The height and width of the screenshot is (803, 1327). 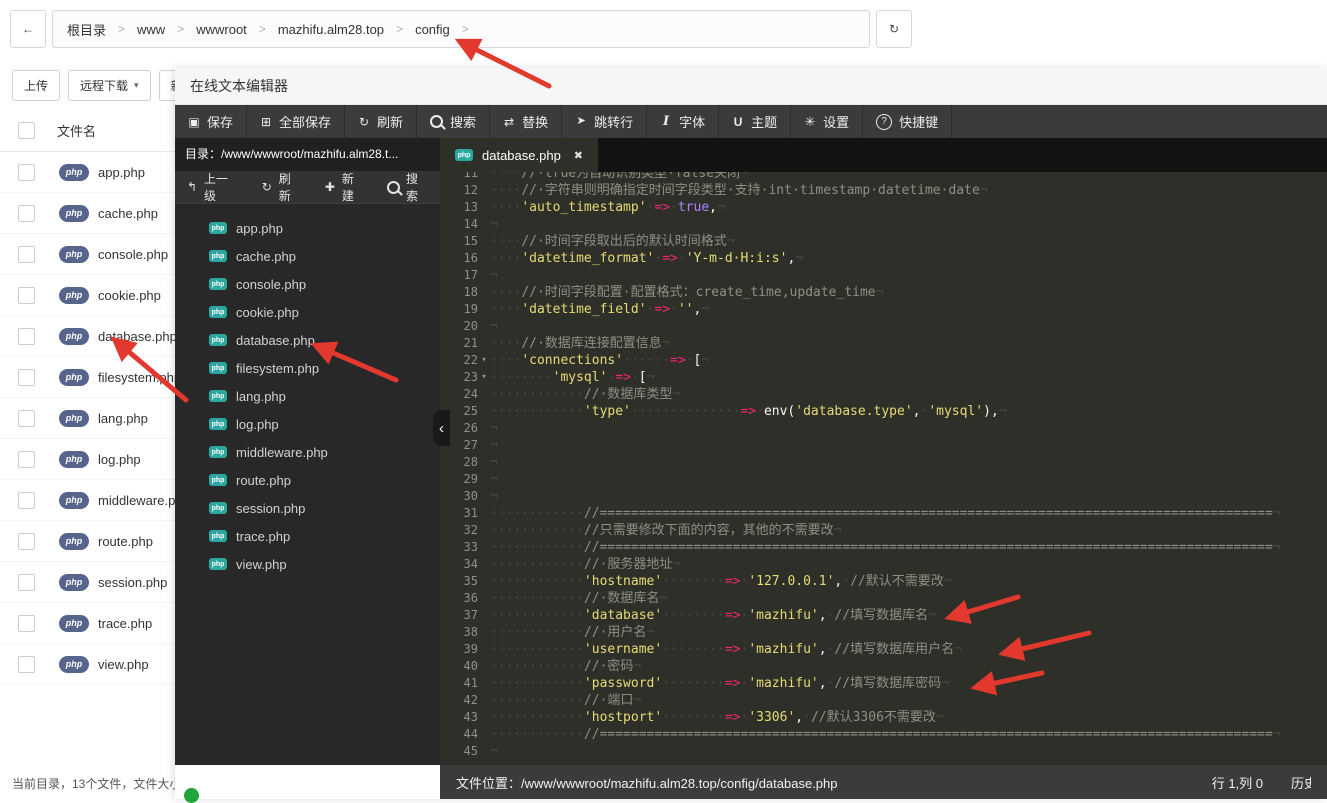 What do you see at coordinates (441, 428) in the screenshot?
I see `sidebar-collapse-handle: ‹` at bounding box center [441, 428].